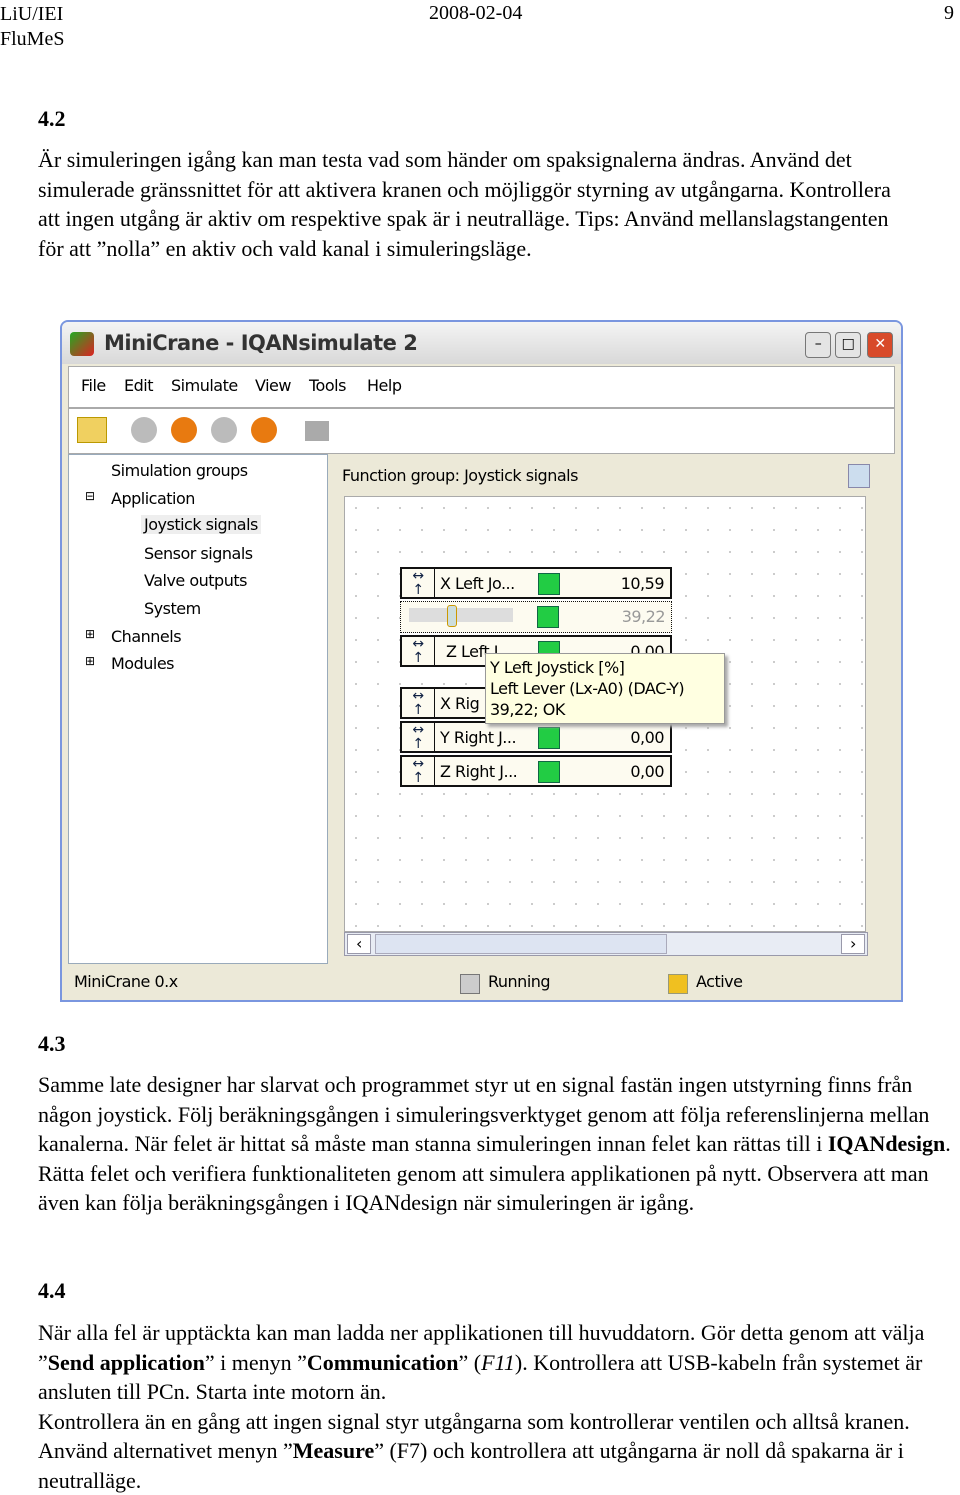 Image resolution: width=960 pixels, height=1495 pixels. I want to click on window-title: MiniCrane - IQANsimulate 2, so click(261, 343).